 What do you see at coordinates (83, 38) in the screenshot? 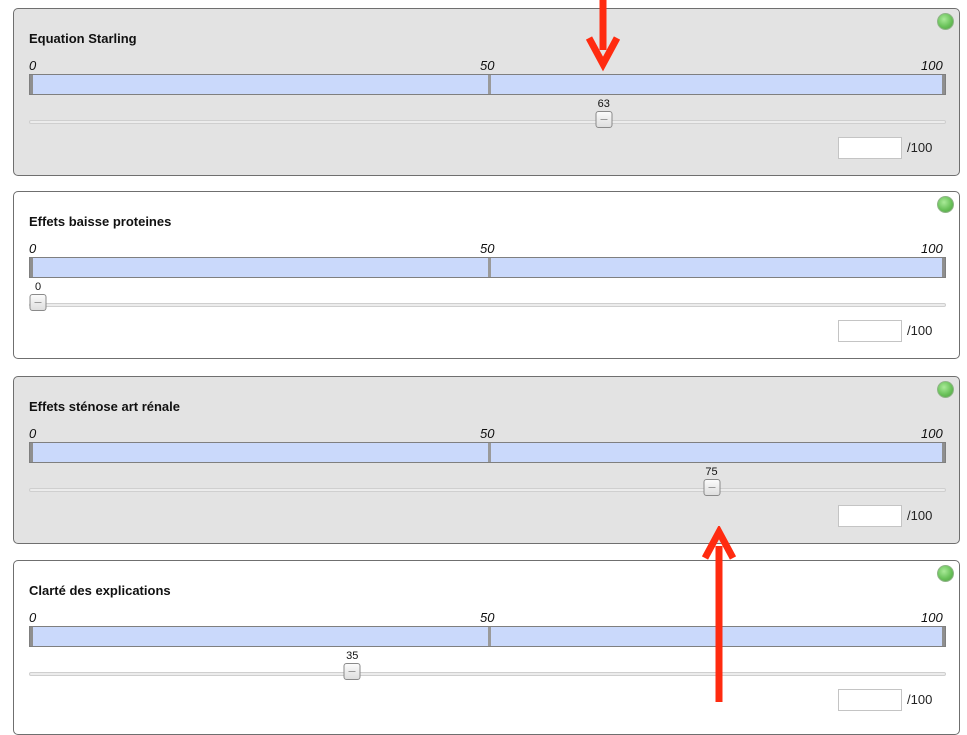
I see `panel-title: Equation Starling` at bounding box center [83, 38].